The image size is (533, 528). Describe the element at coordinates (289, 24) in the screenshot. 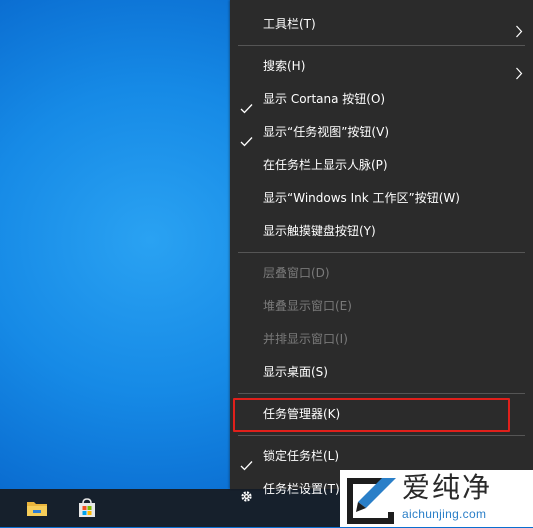

I see `menu-item-label: 工具栏(T)` at that location.